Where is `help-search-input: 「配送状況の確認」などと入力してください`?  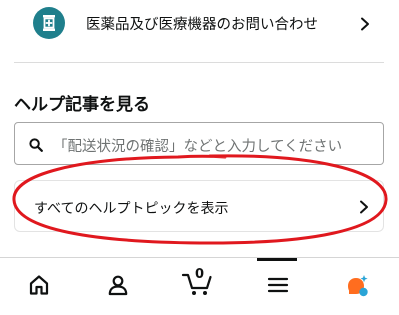 help-search-input: 「配送状況の確認」などと入力してください is located at coordinates (199, 143).